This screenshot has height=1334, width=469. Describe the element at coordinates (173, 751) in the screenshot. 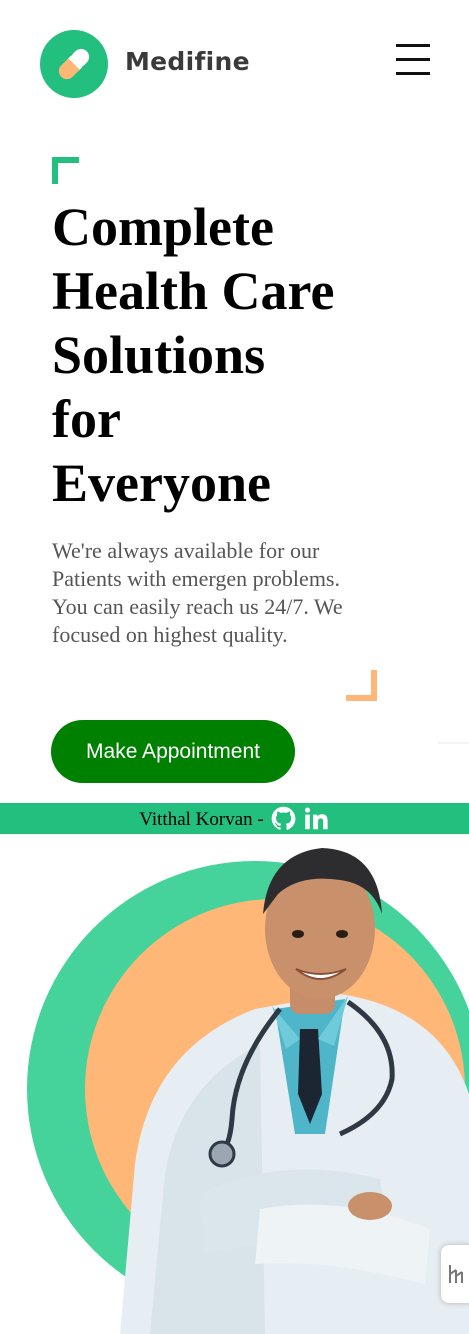

I see `make-appointment-button: Make Appointment` at that location.